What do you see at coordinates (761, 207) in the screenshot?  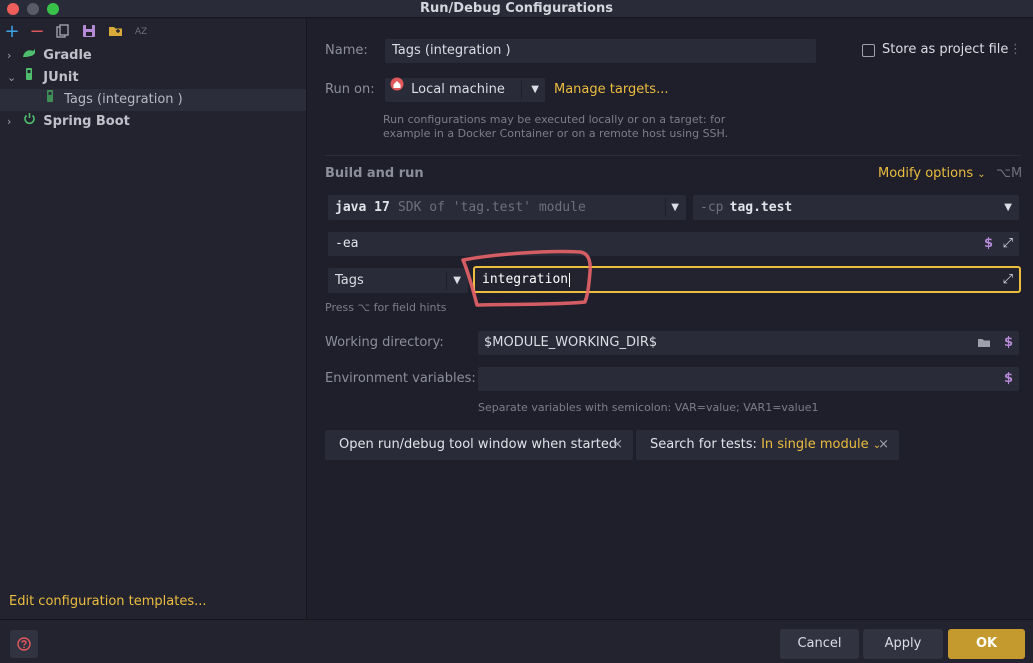 I see `cp-value: tag.test` at bounding box center [761, 207].